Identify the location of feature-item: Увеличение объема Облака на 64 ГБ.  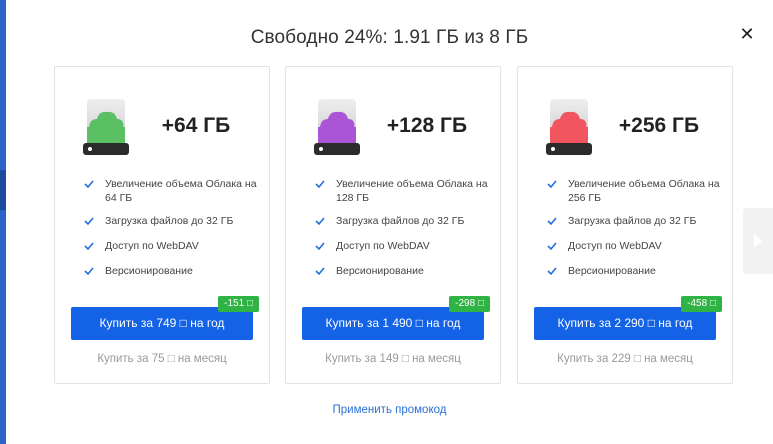
(171, 191).